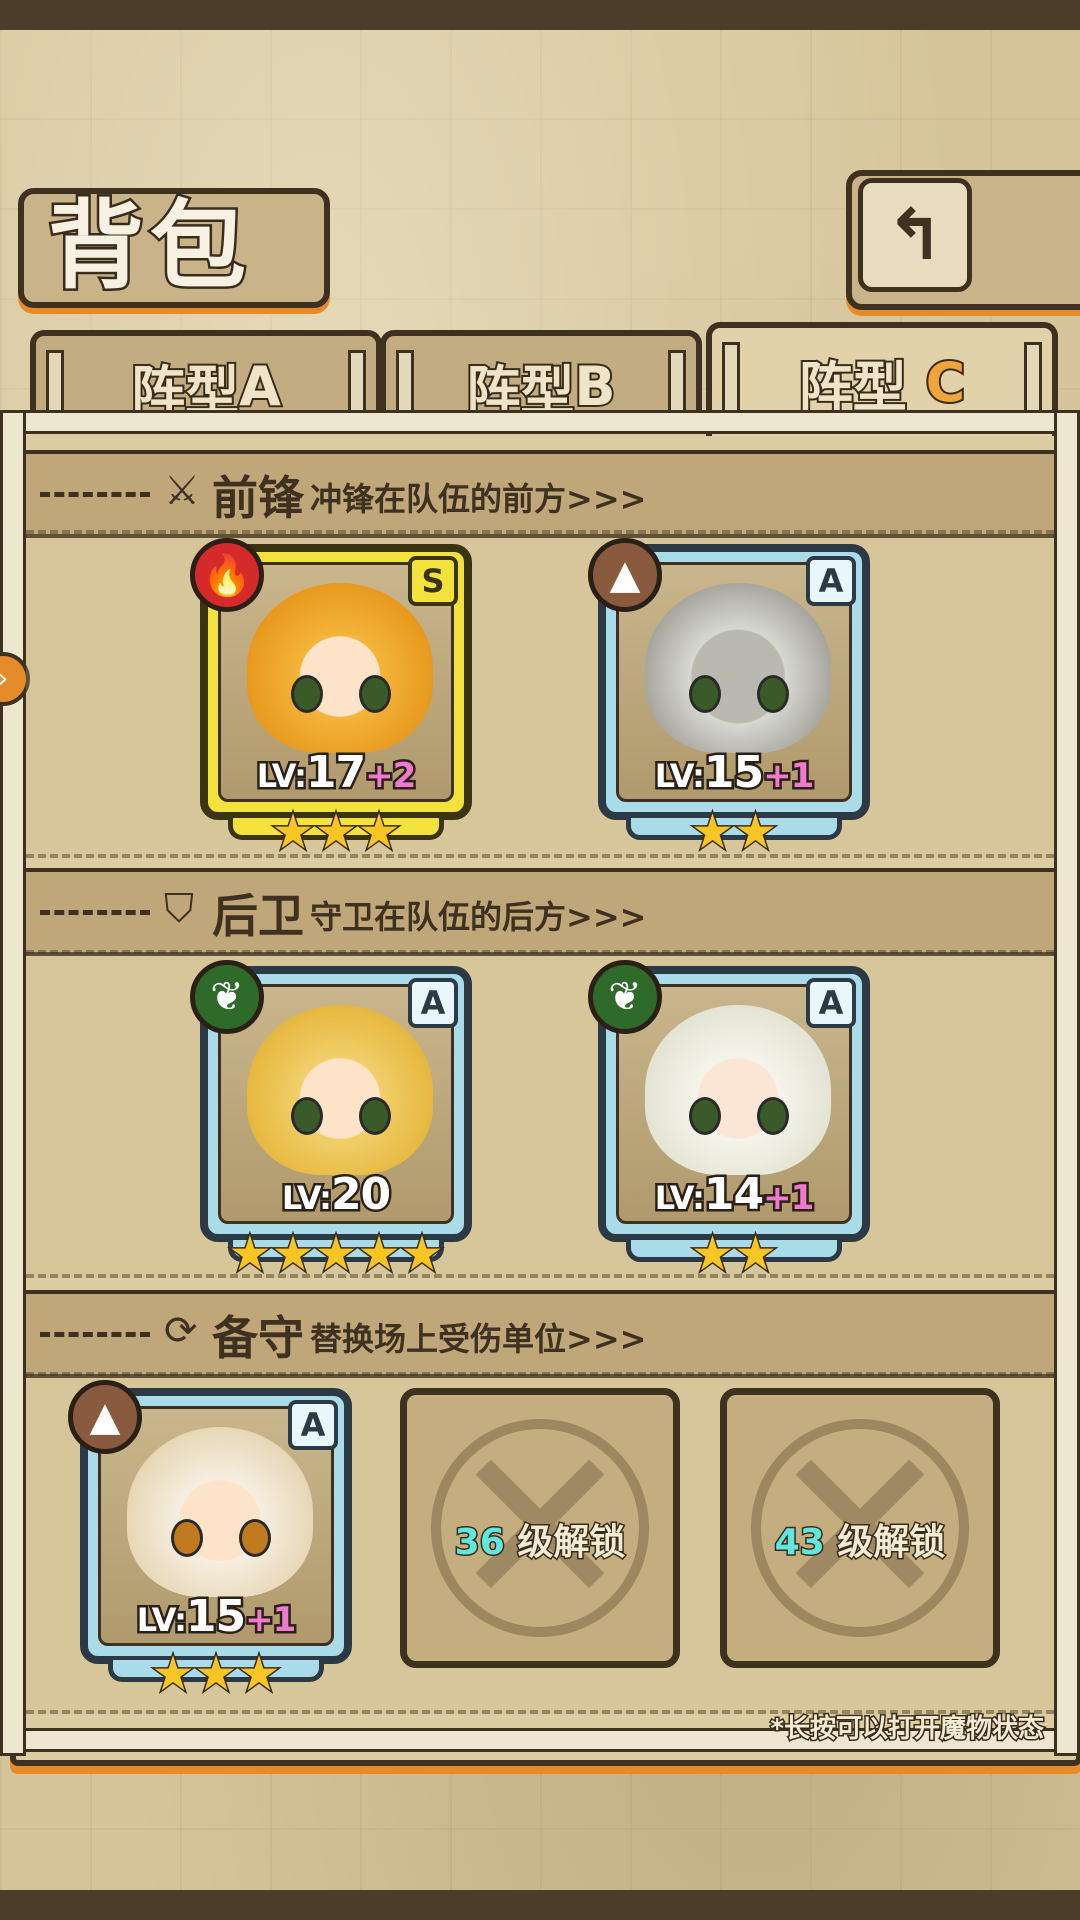 The image size is (1080, 1920). What do you see at coordinates (391, 776) in the screenshot?
I see `level-bonus: +2` at bounding box center [391, 776].